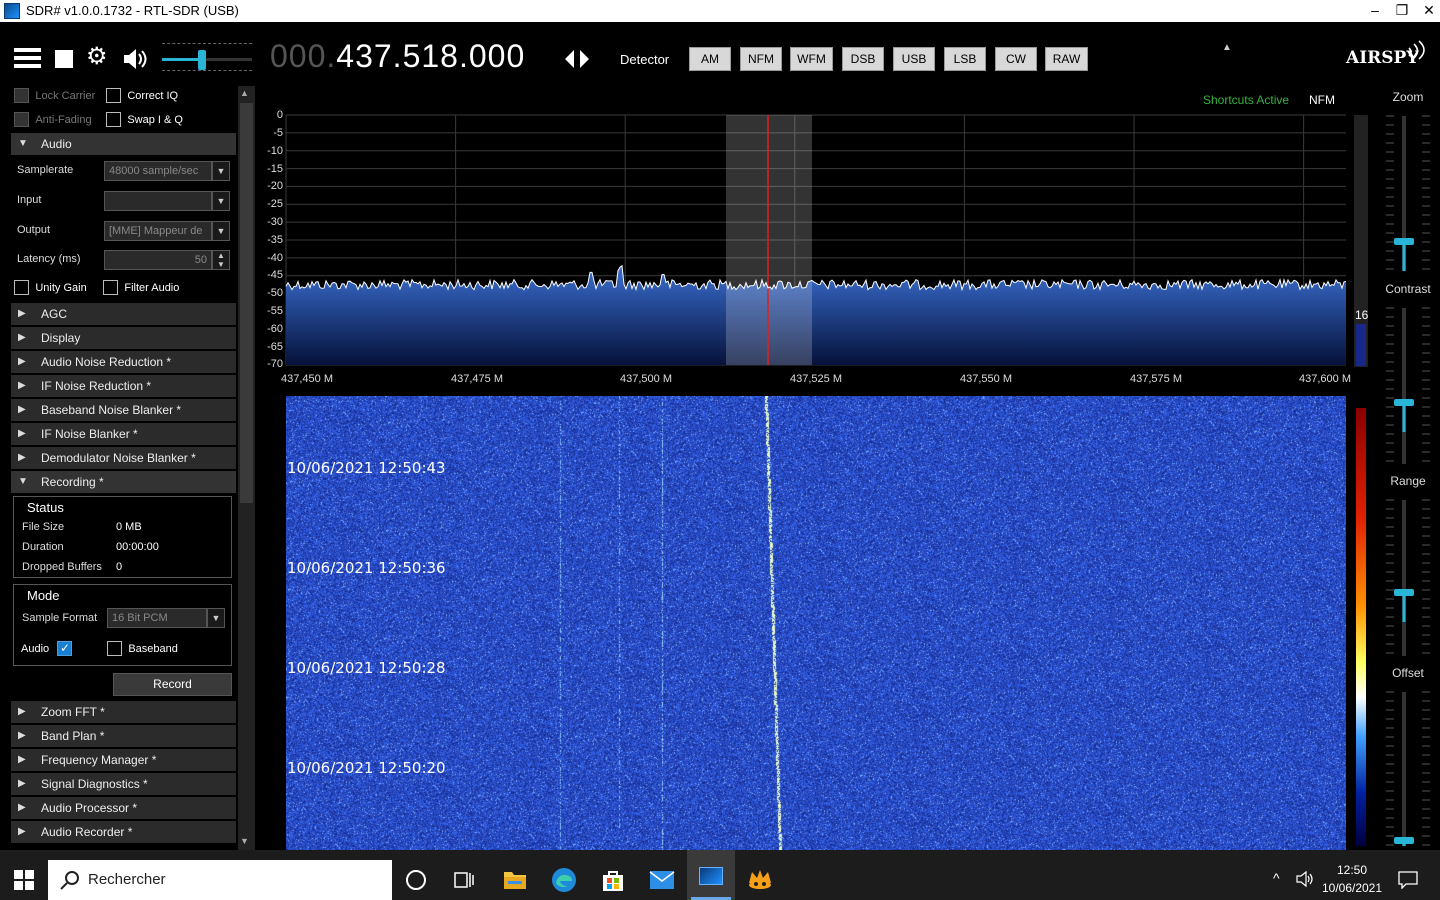 The image size is (1440, 900). Describe the element at coordinates (244, 93) in the screenshot. I see `scroll-up-icon: ▲` at that location.